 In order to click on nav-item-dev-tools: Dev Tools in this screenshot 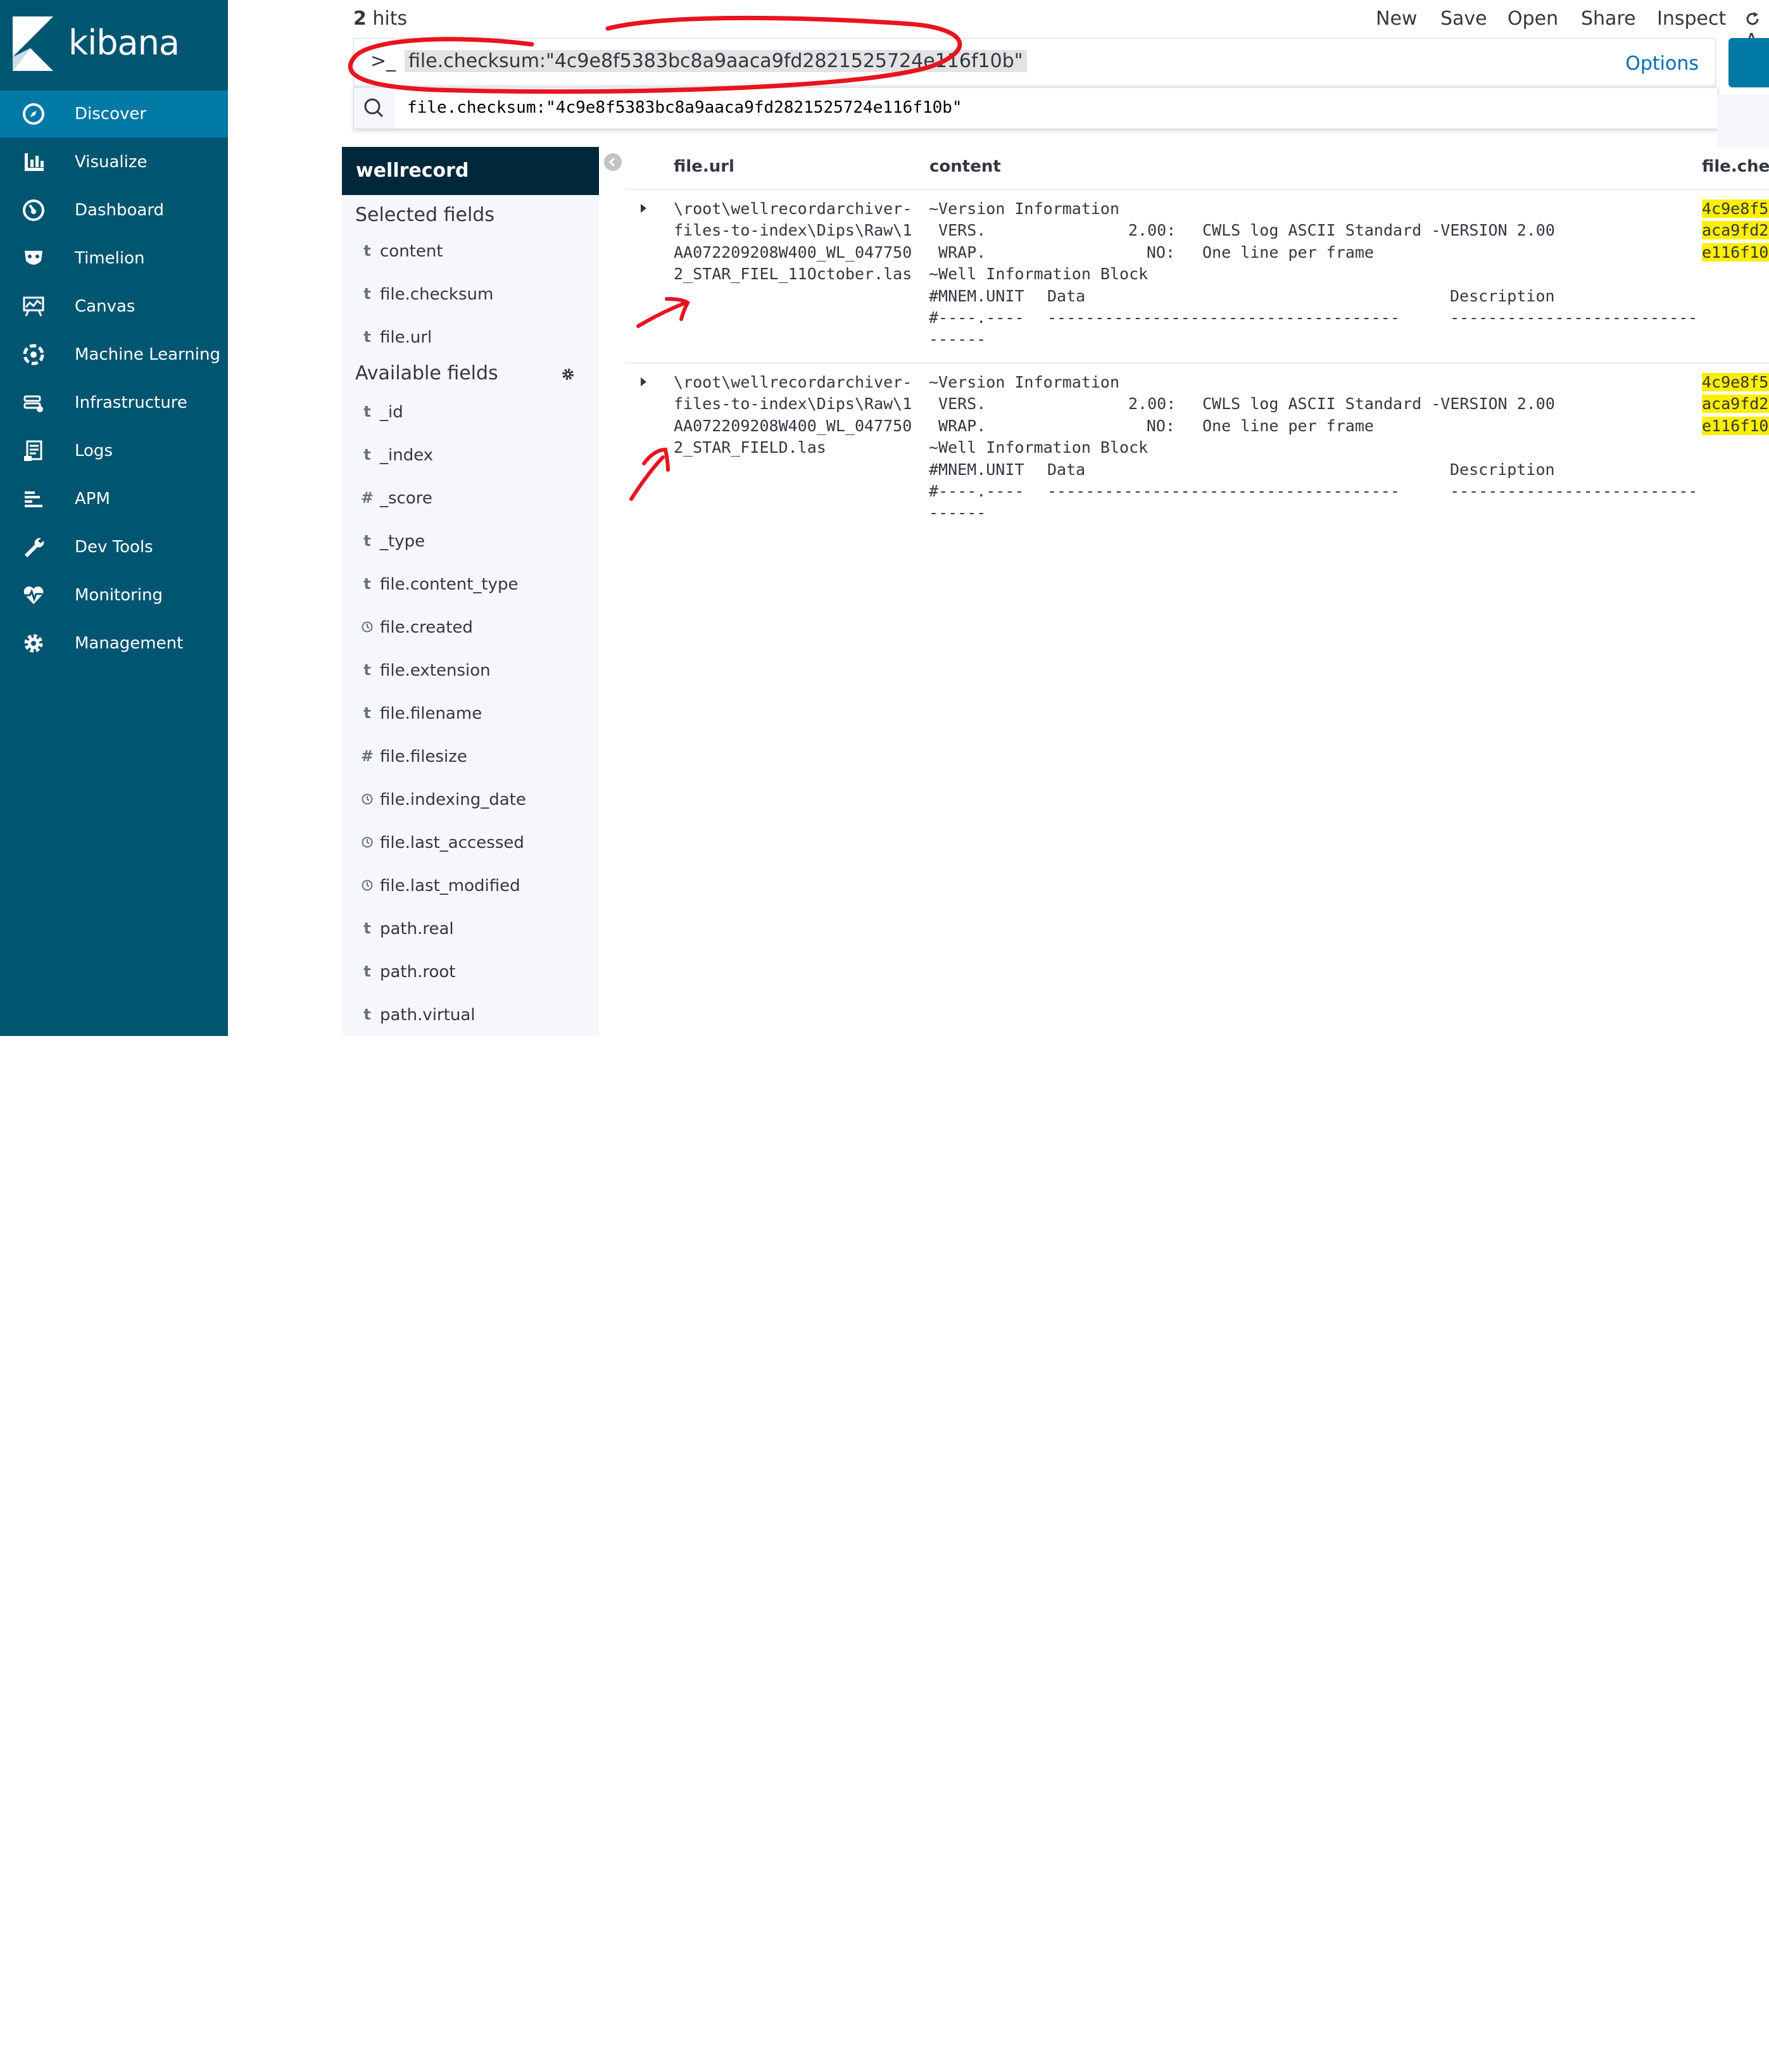, I will do `click(114, 547)`.